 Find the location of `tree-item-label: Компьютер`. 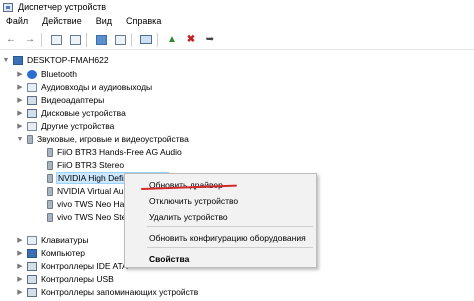

tree-item-label: Компьютер is located at coordinates (63, 253).